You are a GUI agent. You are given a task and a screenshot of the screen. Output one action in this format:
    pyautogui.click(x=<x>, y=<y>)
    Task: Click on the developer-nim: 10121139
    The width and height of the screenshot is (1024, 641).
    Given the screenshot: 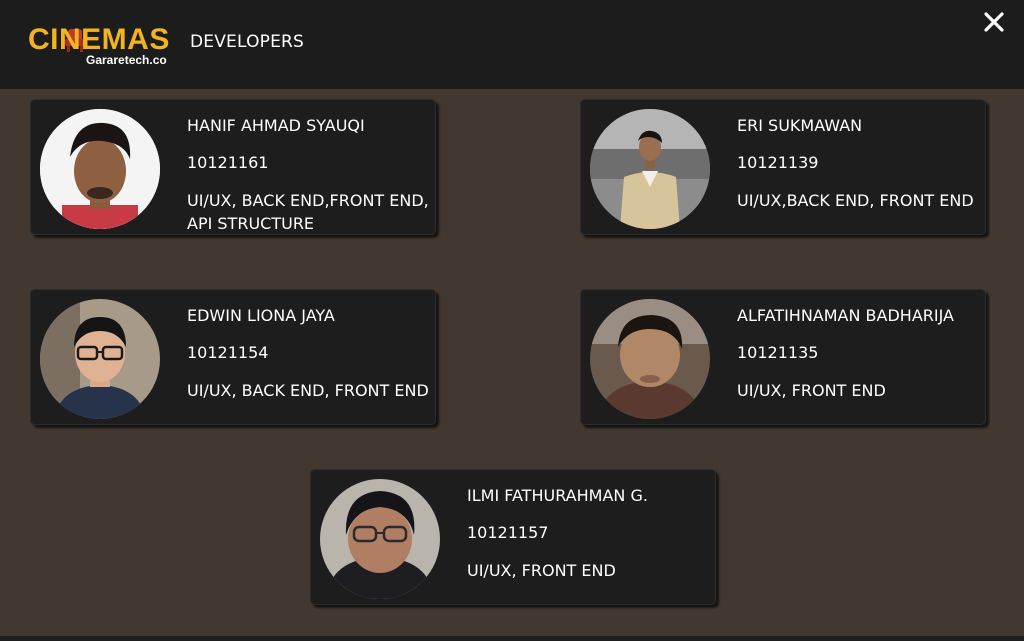 What is the action you would take?
    pyautogui.click(x=778, y=162)
    